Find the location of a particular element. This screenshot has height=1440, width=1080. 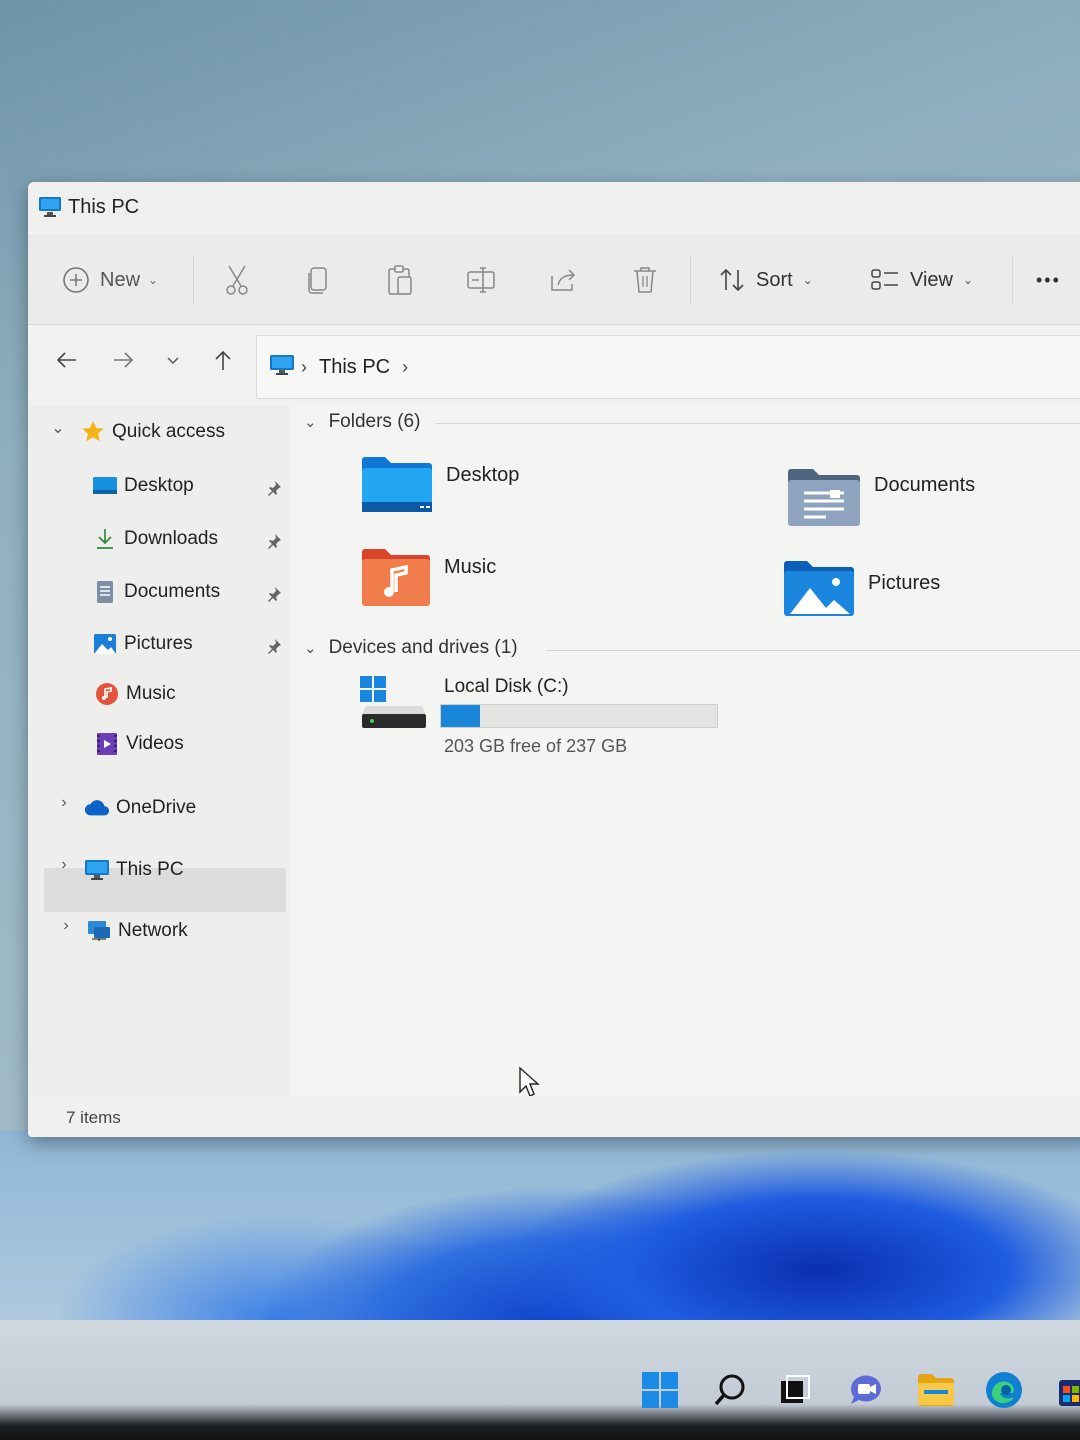

new-button-label: New is located at coordinates (120, 279).